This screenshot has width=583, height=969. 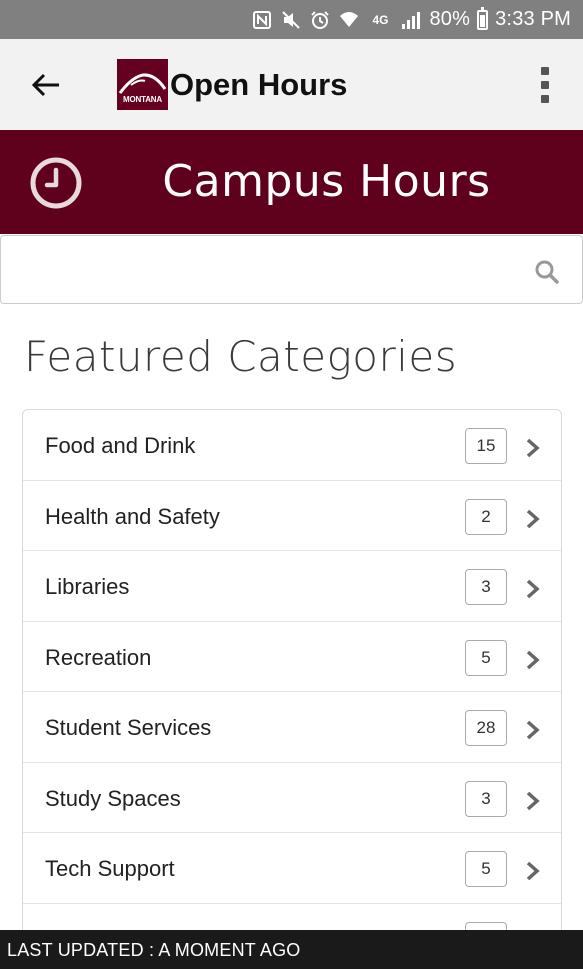 What do you see at coordinates (98, 657) in the screenshot?
I see `category-label: Recreation` at bounding box center [98, 657].